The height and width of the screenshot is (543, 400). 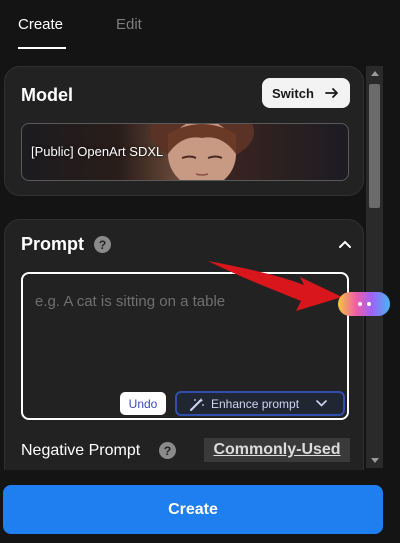 What do you see at coordinates (364, 304) in the screenshot?
I see `ai-assistant-button` at bounding box center [364, 304].